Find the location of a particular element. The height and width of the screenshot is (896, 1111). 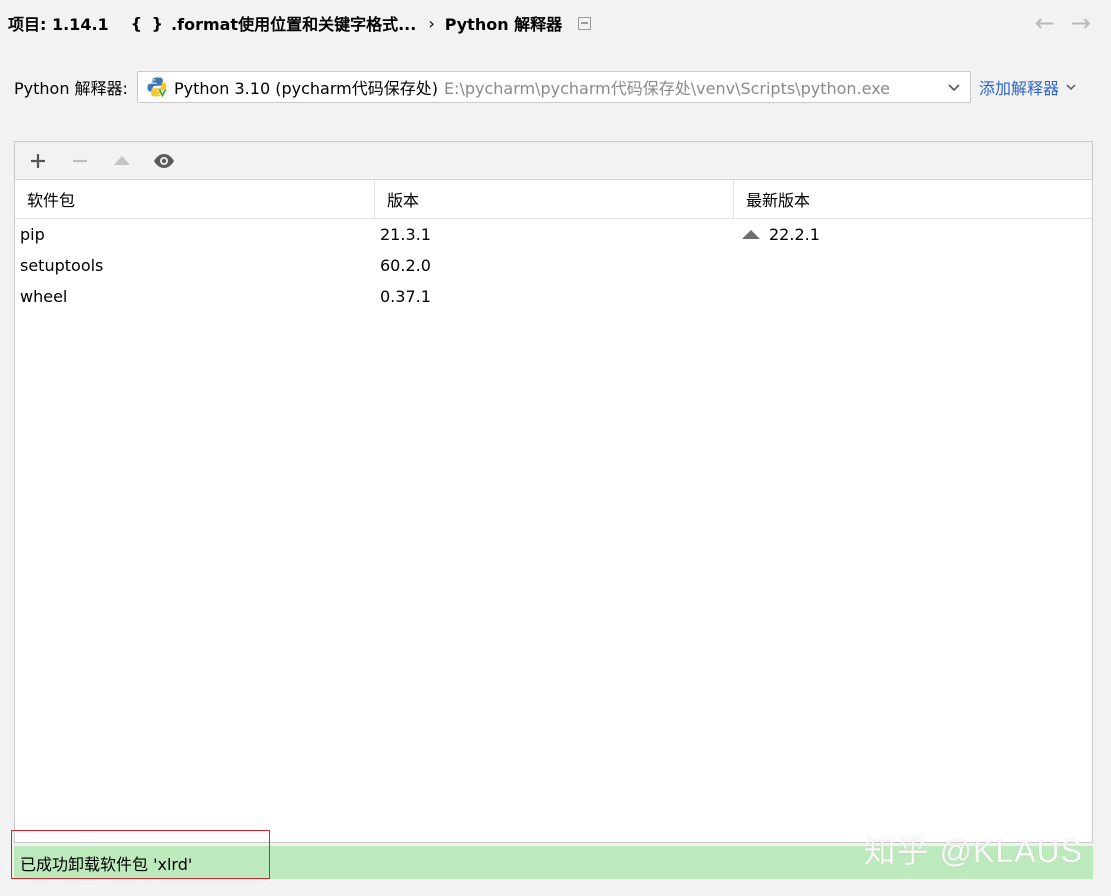

plus-icon is located at coordinates (38, 160).